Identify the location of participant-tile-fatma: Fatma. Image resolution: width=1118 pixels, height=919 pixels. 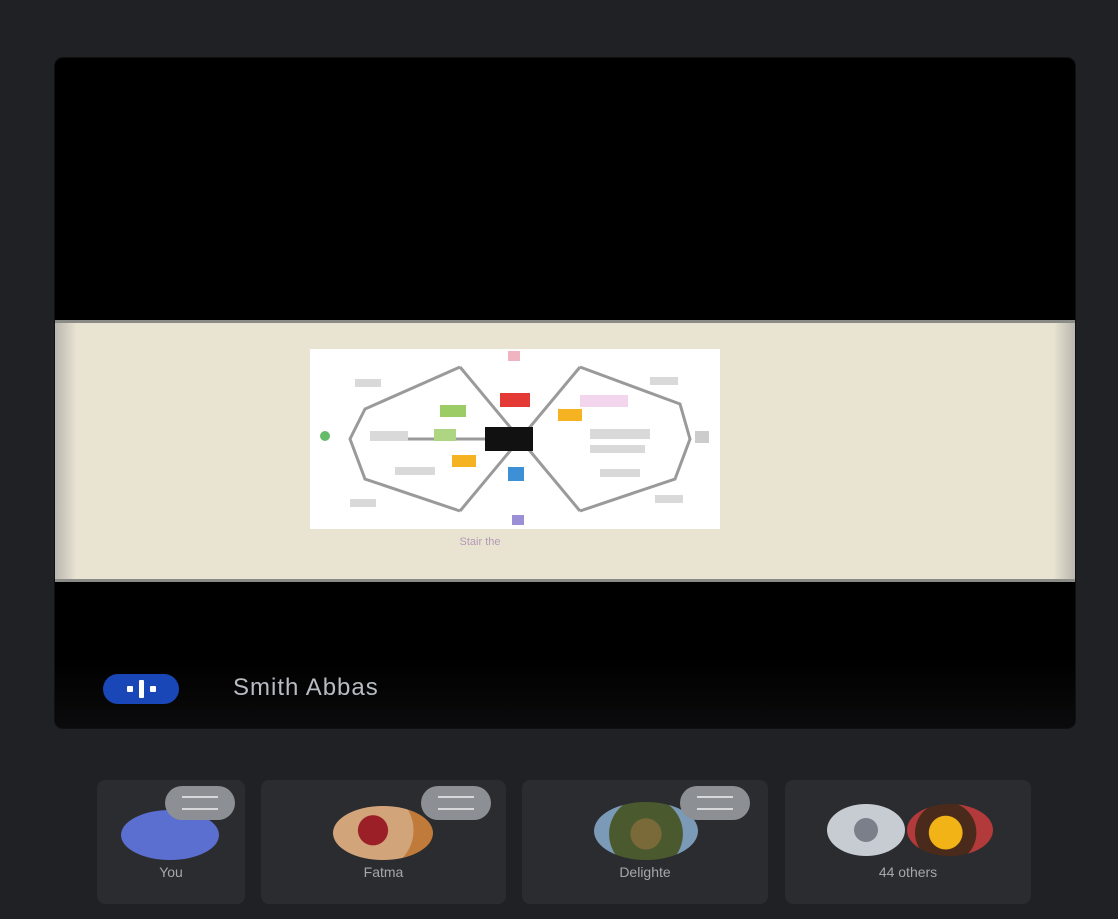
(383, 842).